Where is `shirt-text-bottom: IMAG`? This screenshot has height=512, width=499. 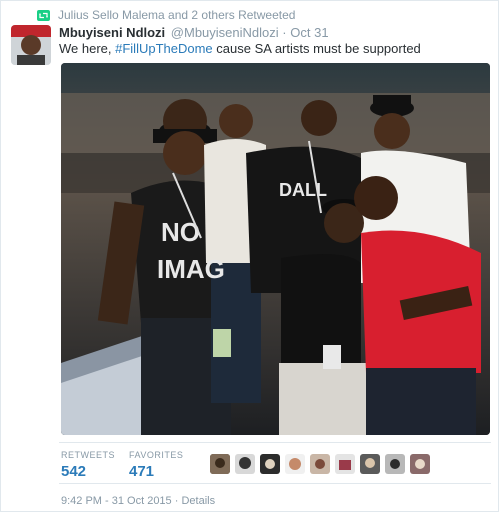 shirt-text-bottom: IMAG is located at coordinates (191, 269).